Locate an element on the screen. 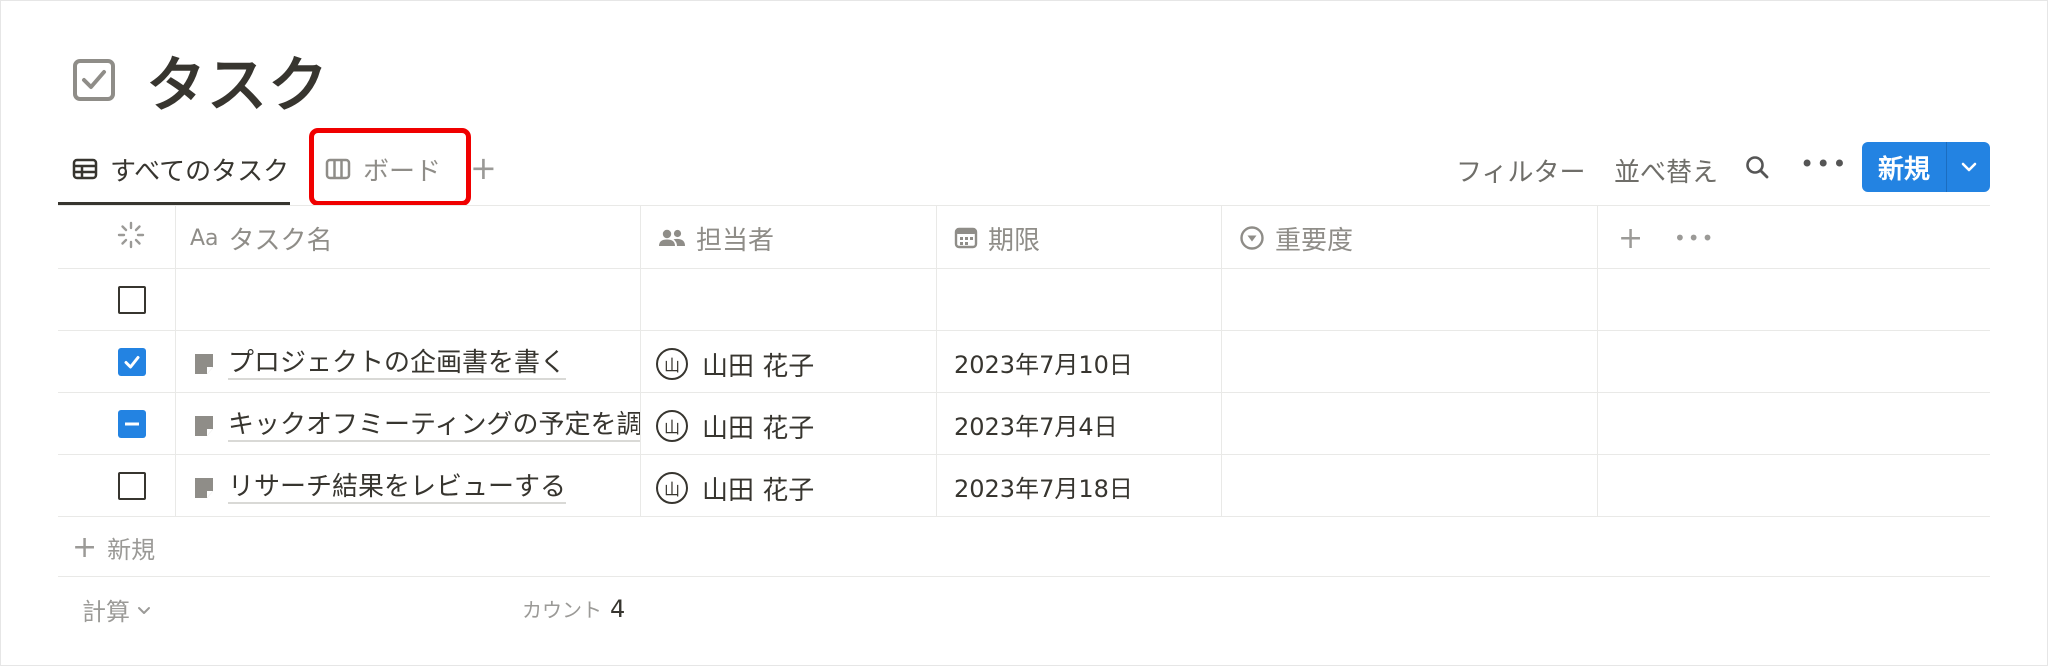 The width and height of the screenshot is (2048, 666). column-header-assignee: 担当者 is located at coordinates (716, 238).